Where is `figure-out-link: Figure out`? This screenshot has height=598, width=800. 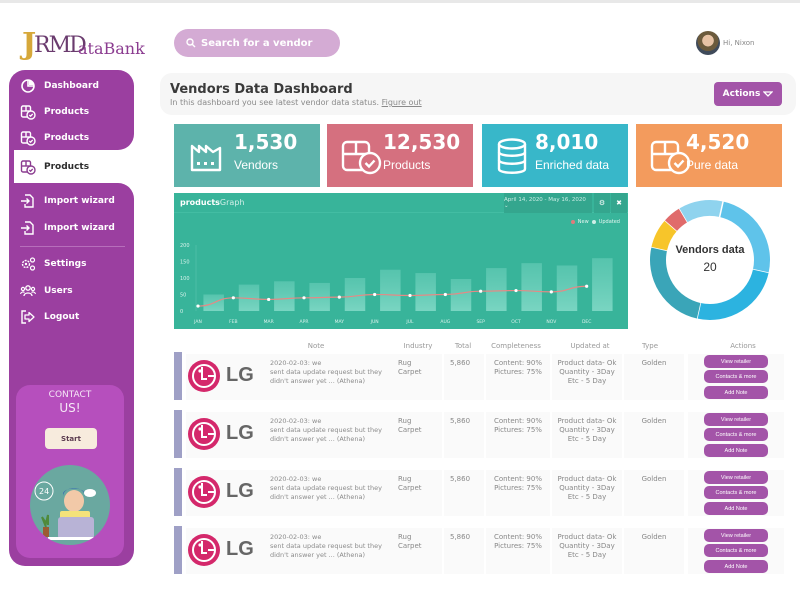 figure-out-link: Figure out is located at coordinates (402, 102).